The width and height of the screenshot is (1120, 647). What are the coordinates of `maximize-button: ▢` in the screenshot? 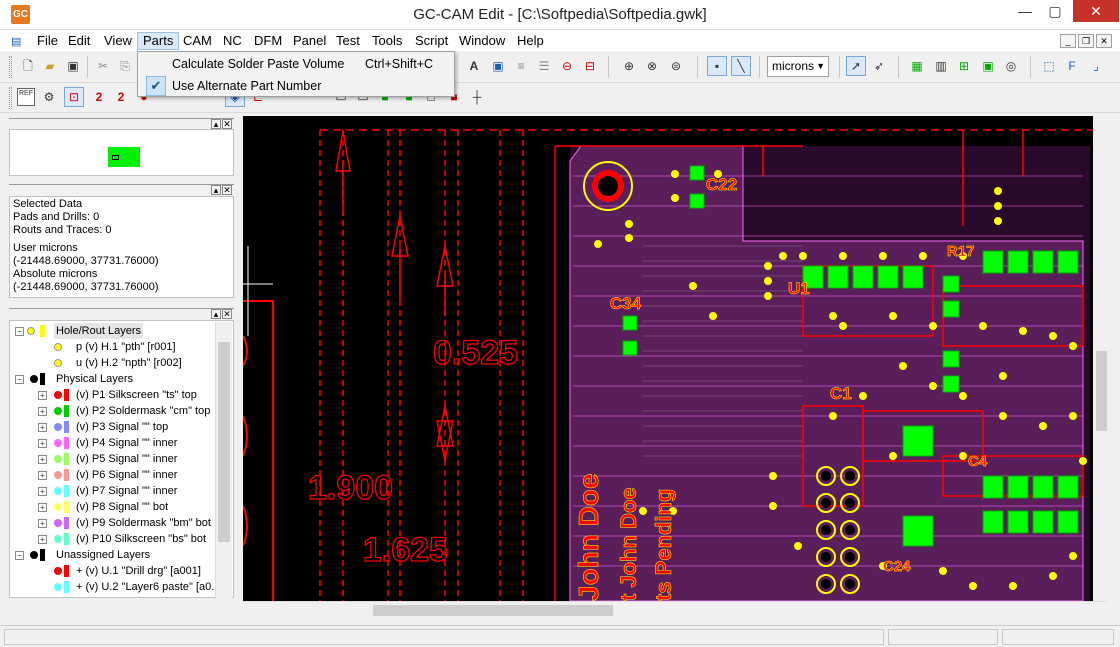 It's located at (1055, 11).